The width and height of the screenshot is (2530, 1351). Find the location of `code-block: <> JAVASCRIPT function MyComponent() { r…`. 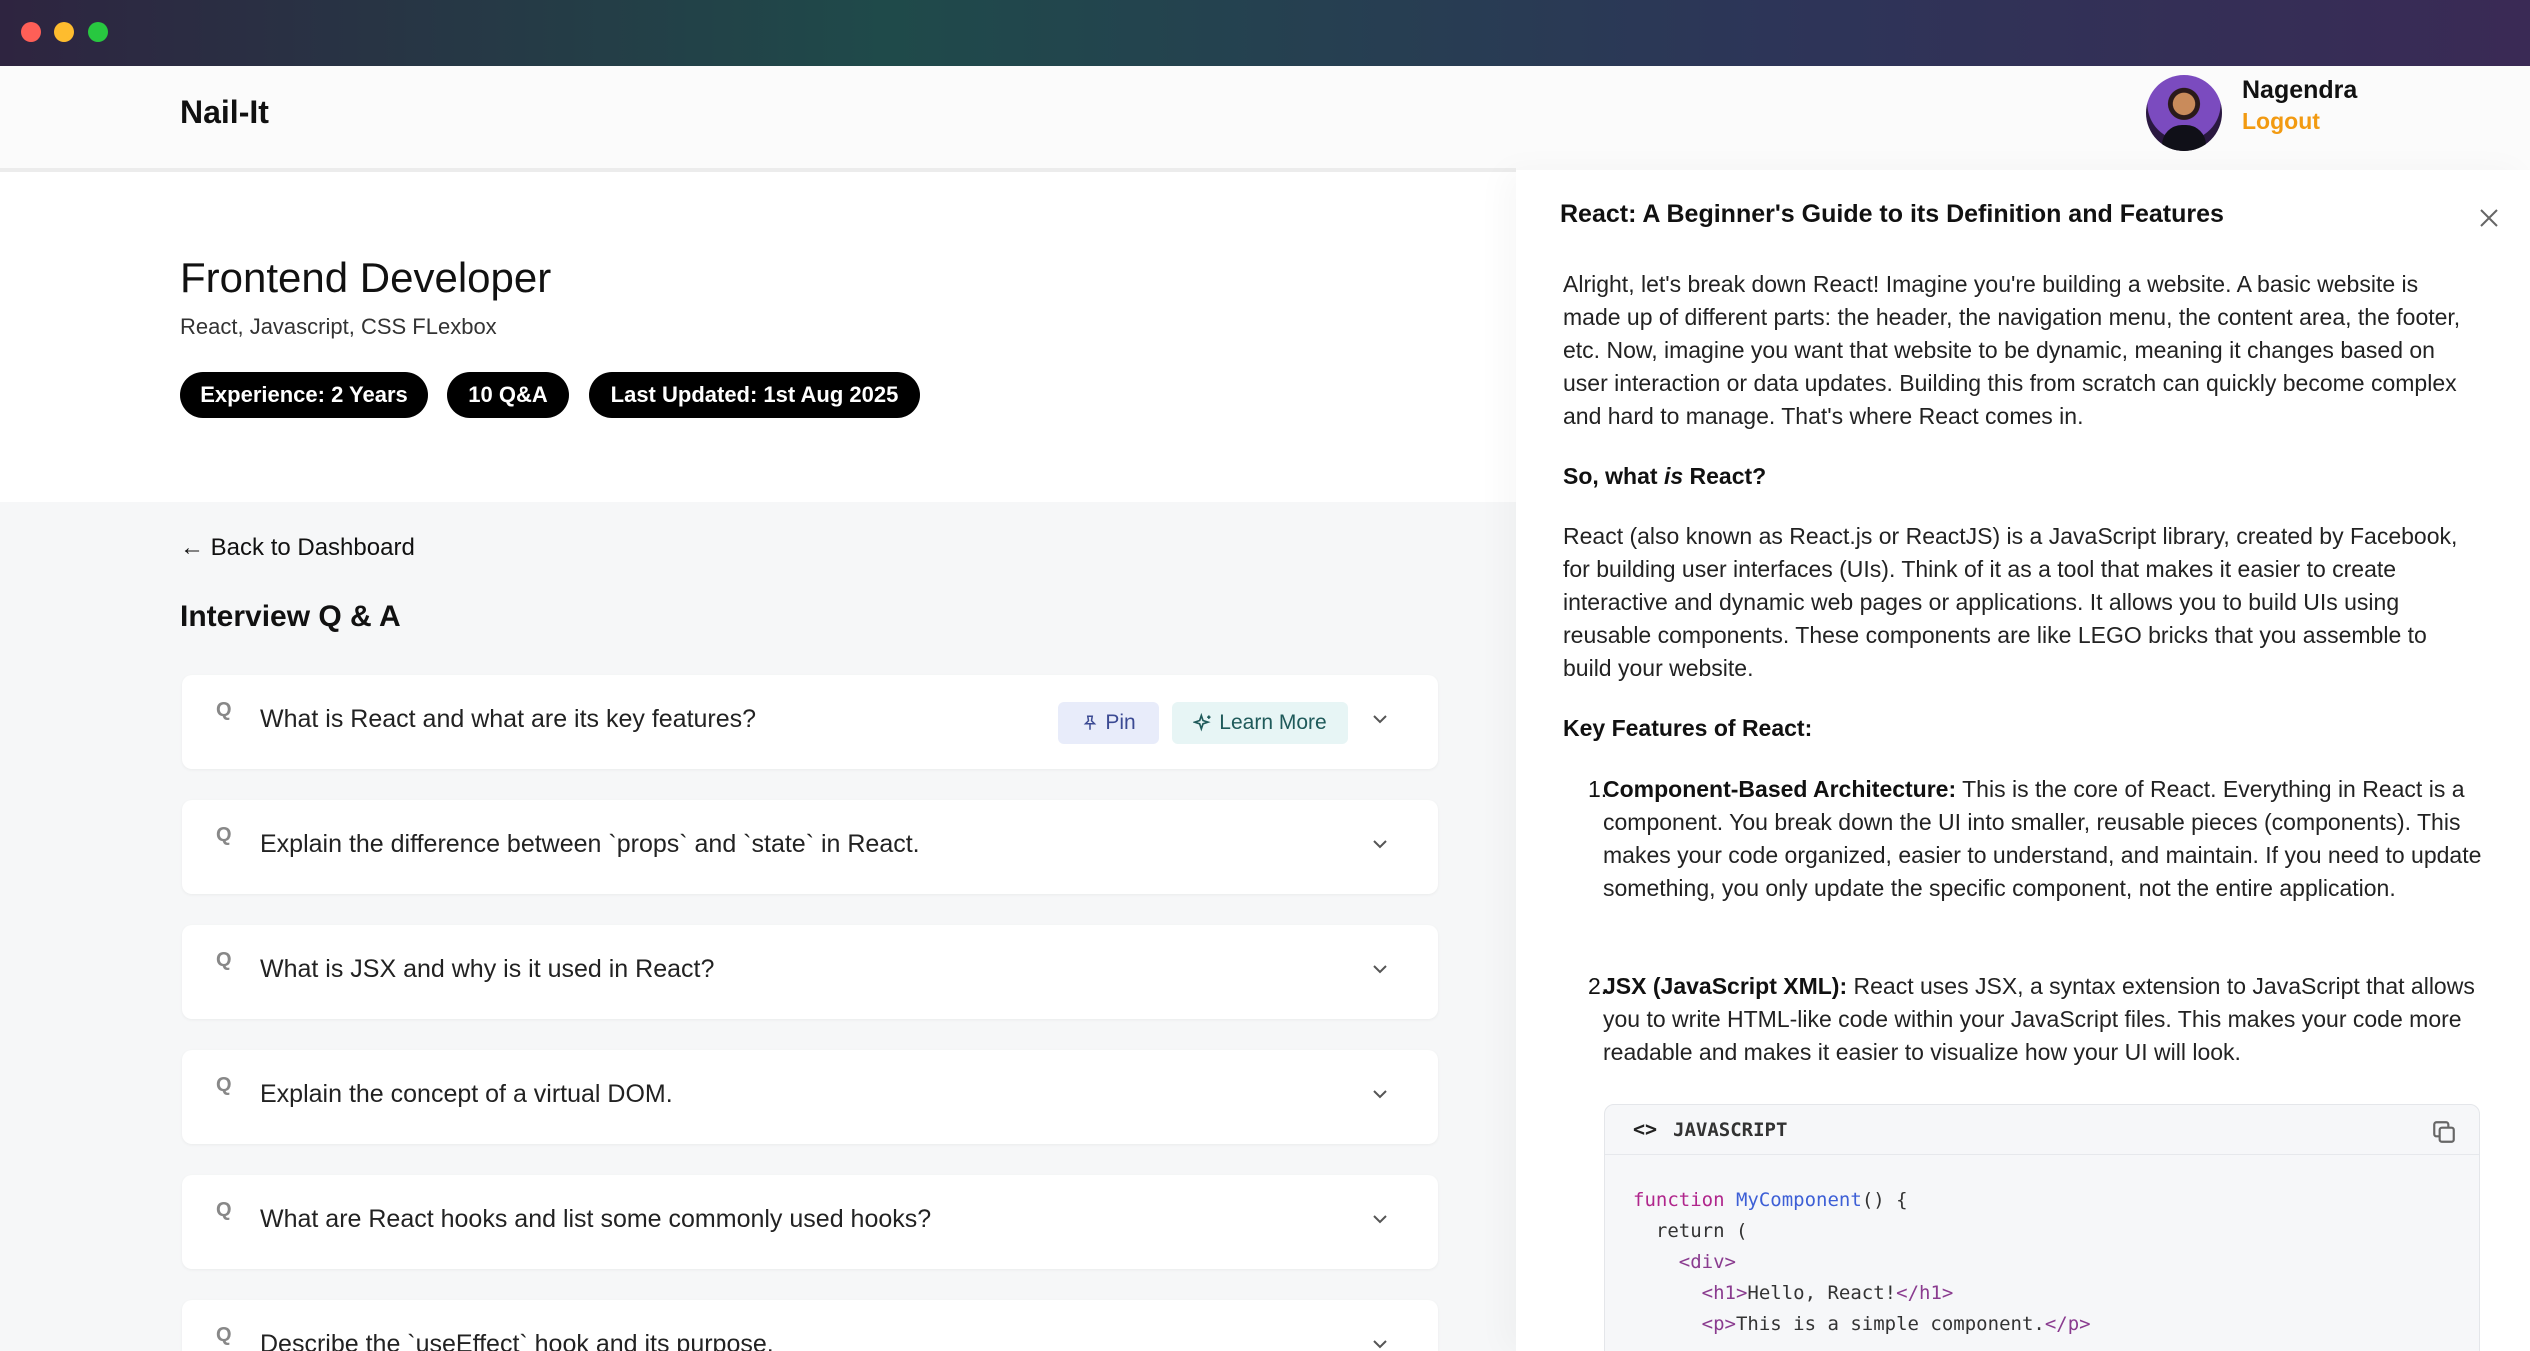

code-block: <> JAVASCRIPT function MyComponent() { r… is located at coordinates (2042, 1227).